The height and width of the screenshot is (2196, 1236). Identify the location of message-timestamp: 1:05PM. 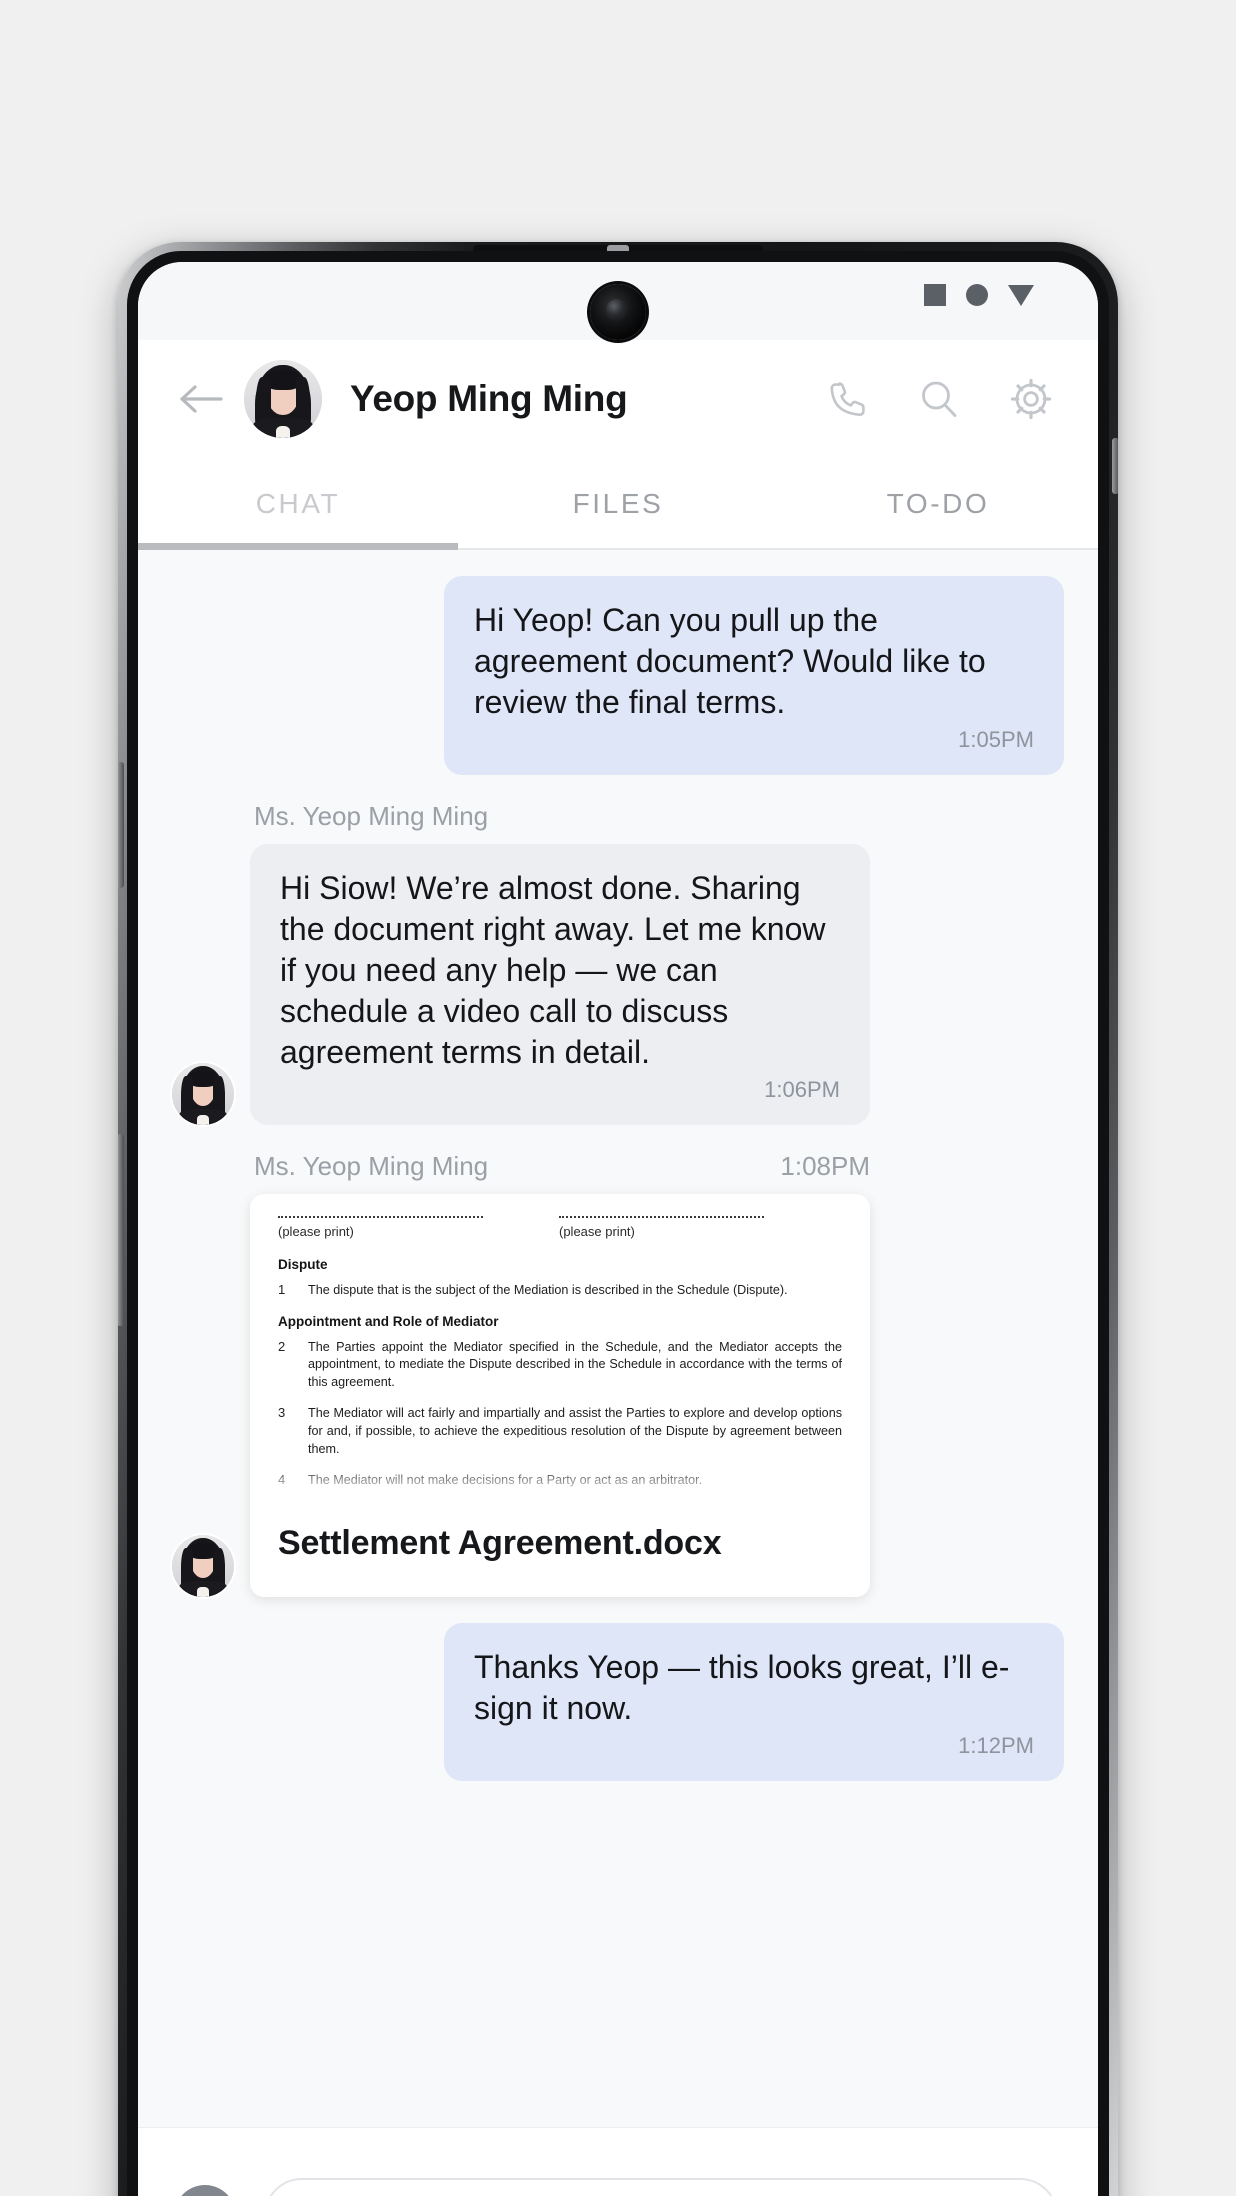
(996, 739).